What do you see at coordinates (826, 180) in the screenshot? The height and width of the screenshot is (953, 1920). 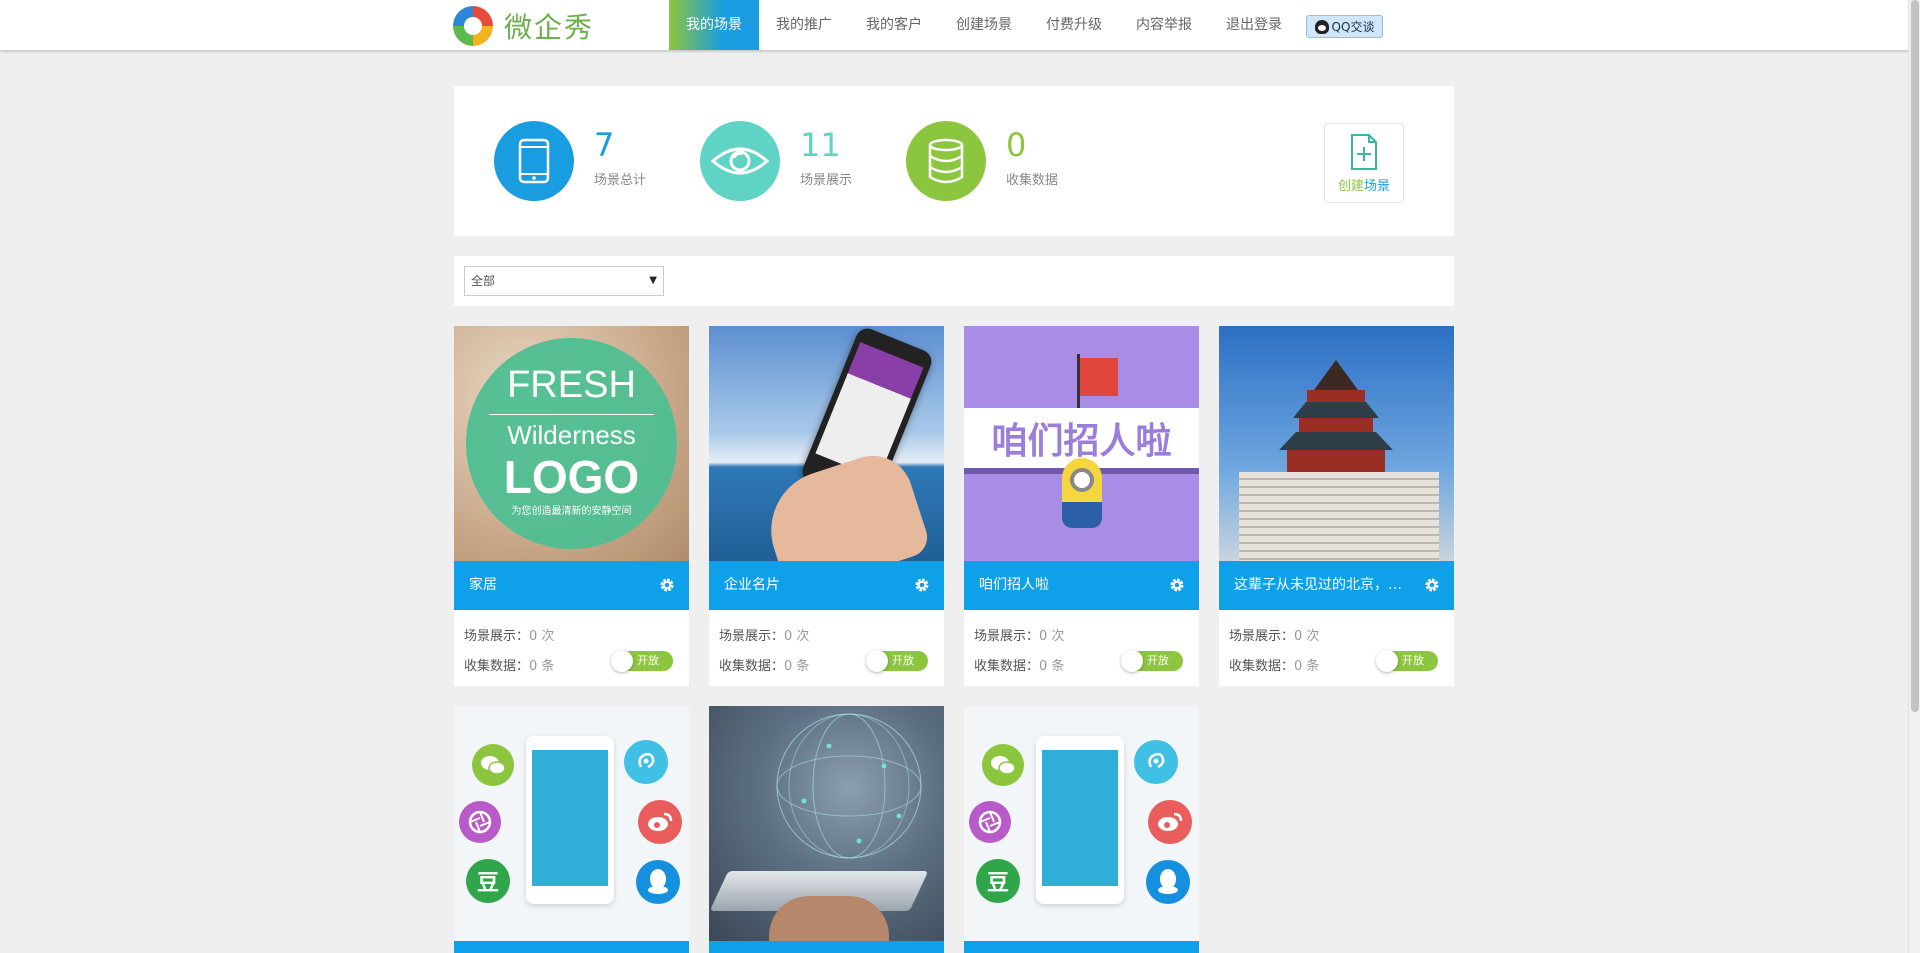 I see `scene-views-label: 场景展示` at bounding box center [826, 180].